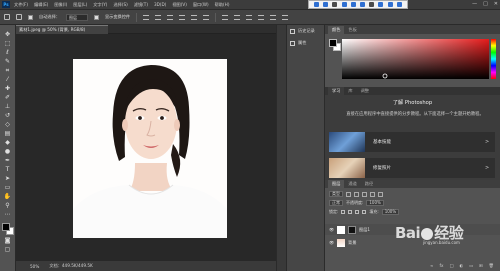 Image resolution: width=500 pixels, height=271 pixels. Describe the element at coordinates (76, 17) in the screenshot. I see `auto-select-dropdown: 图层` at that location.